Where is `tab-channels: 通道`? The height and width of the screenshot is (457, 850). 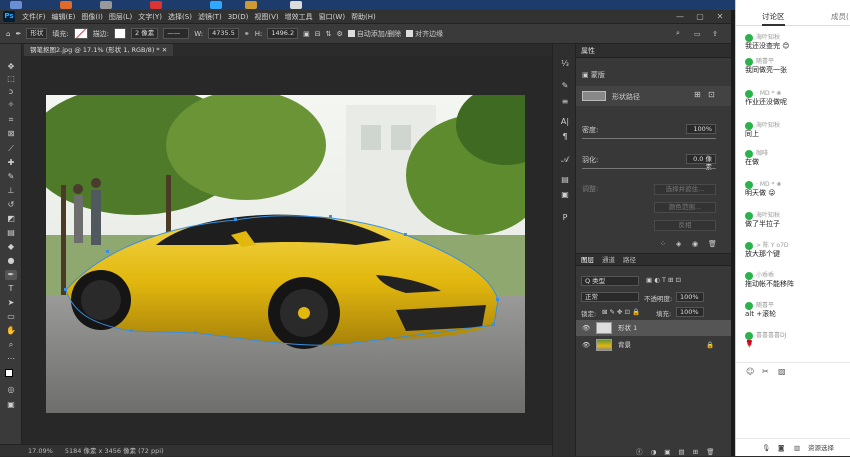
tab-channels: 通道 is located at coordinates (608, 260).